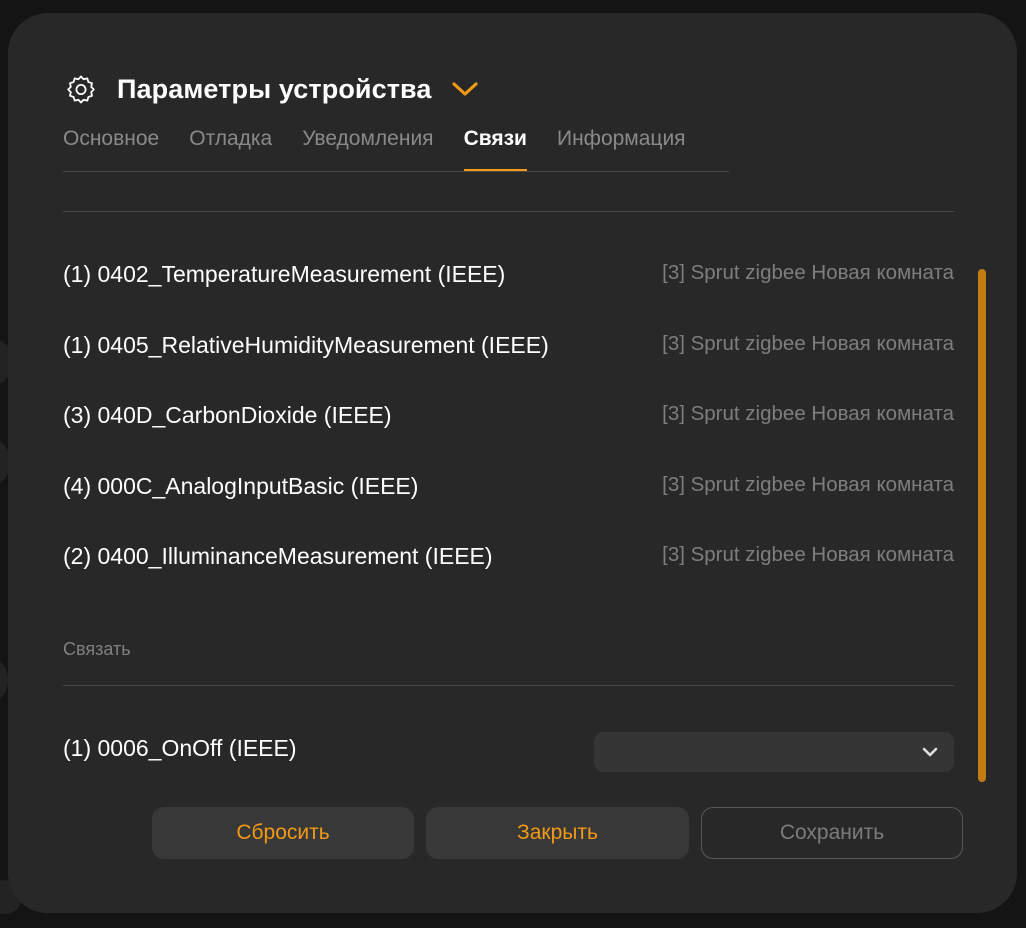 This screenshot has height=928, width=1026. I want to click on link-name: (1) 0402_TemperatureMeasurement (IEEE), so click(284, 274).